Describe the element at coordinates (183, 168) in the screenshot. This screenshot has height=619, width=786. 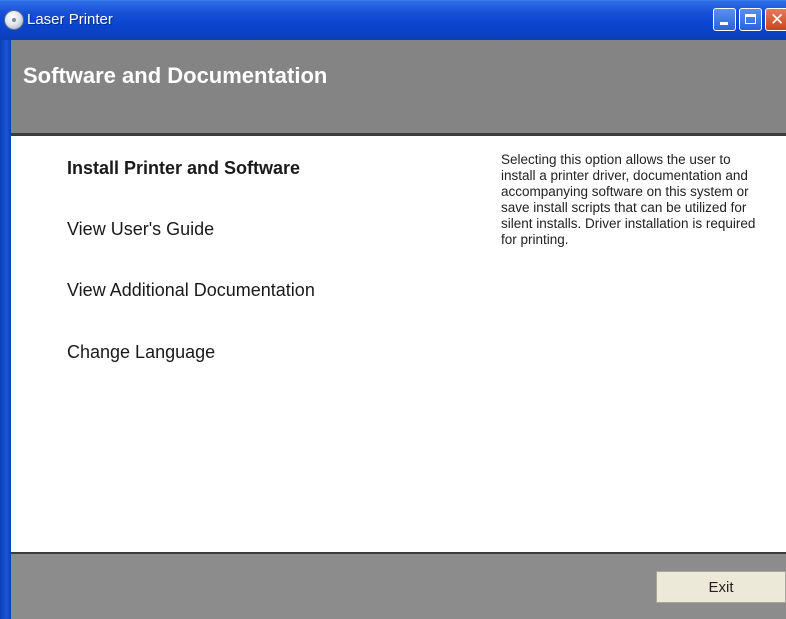
I see `menu-item-install-printer-software: Install Printer and Software` at that location.